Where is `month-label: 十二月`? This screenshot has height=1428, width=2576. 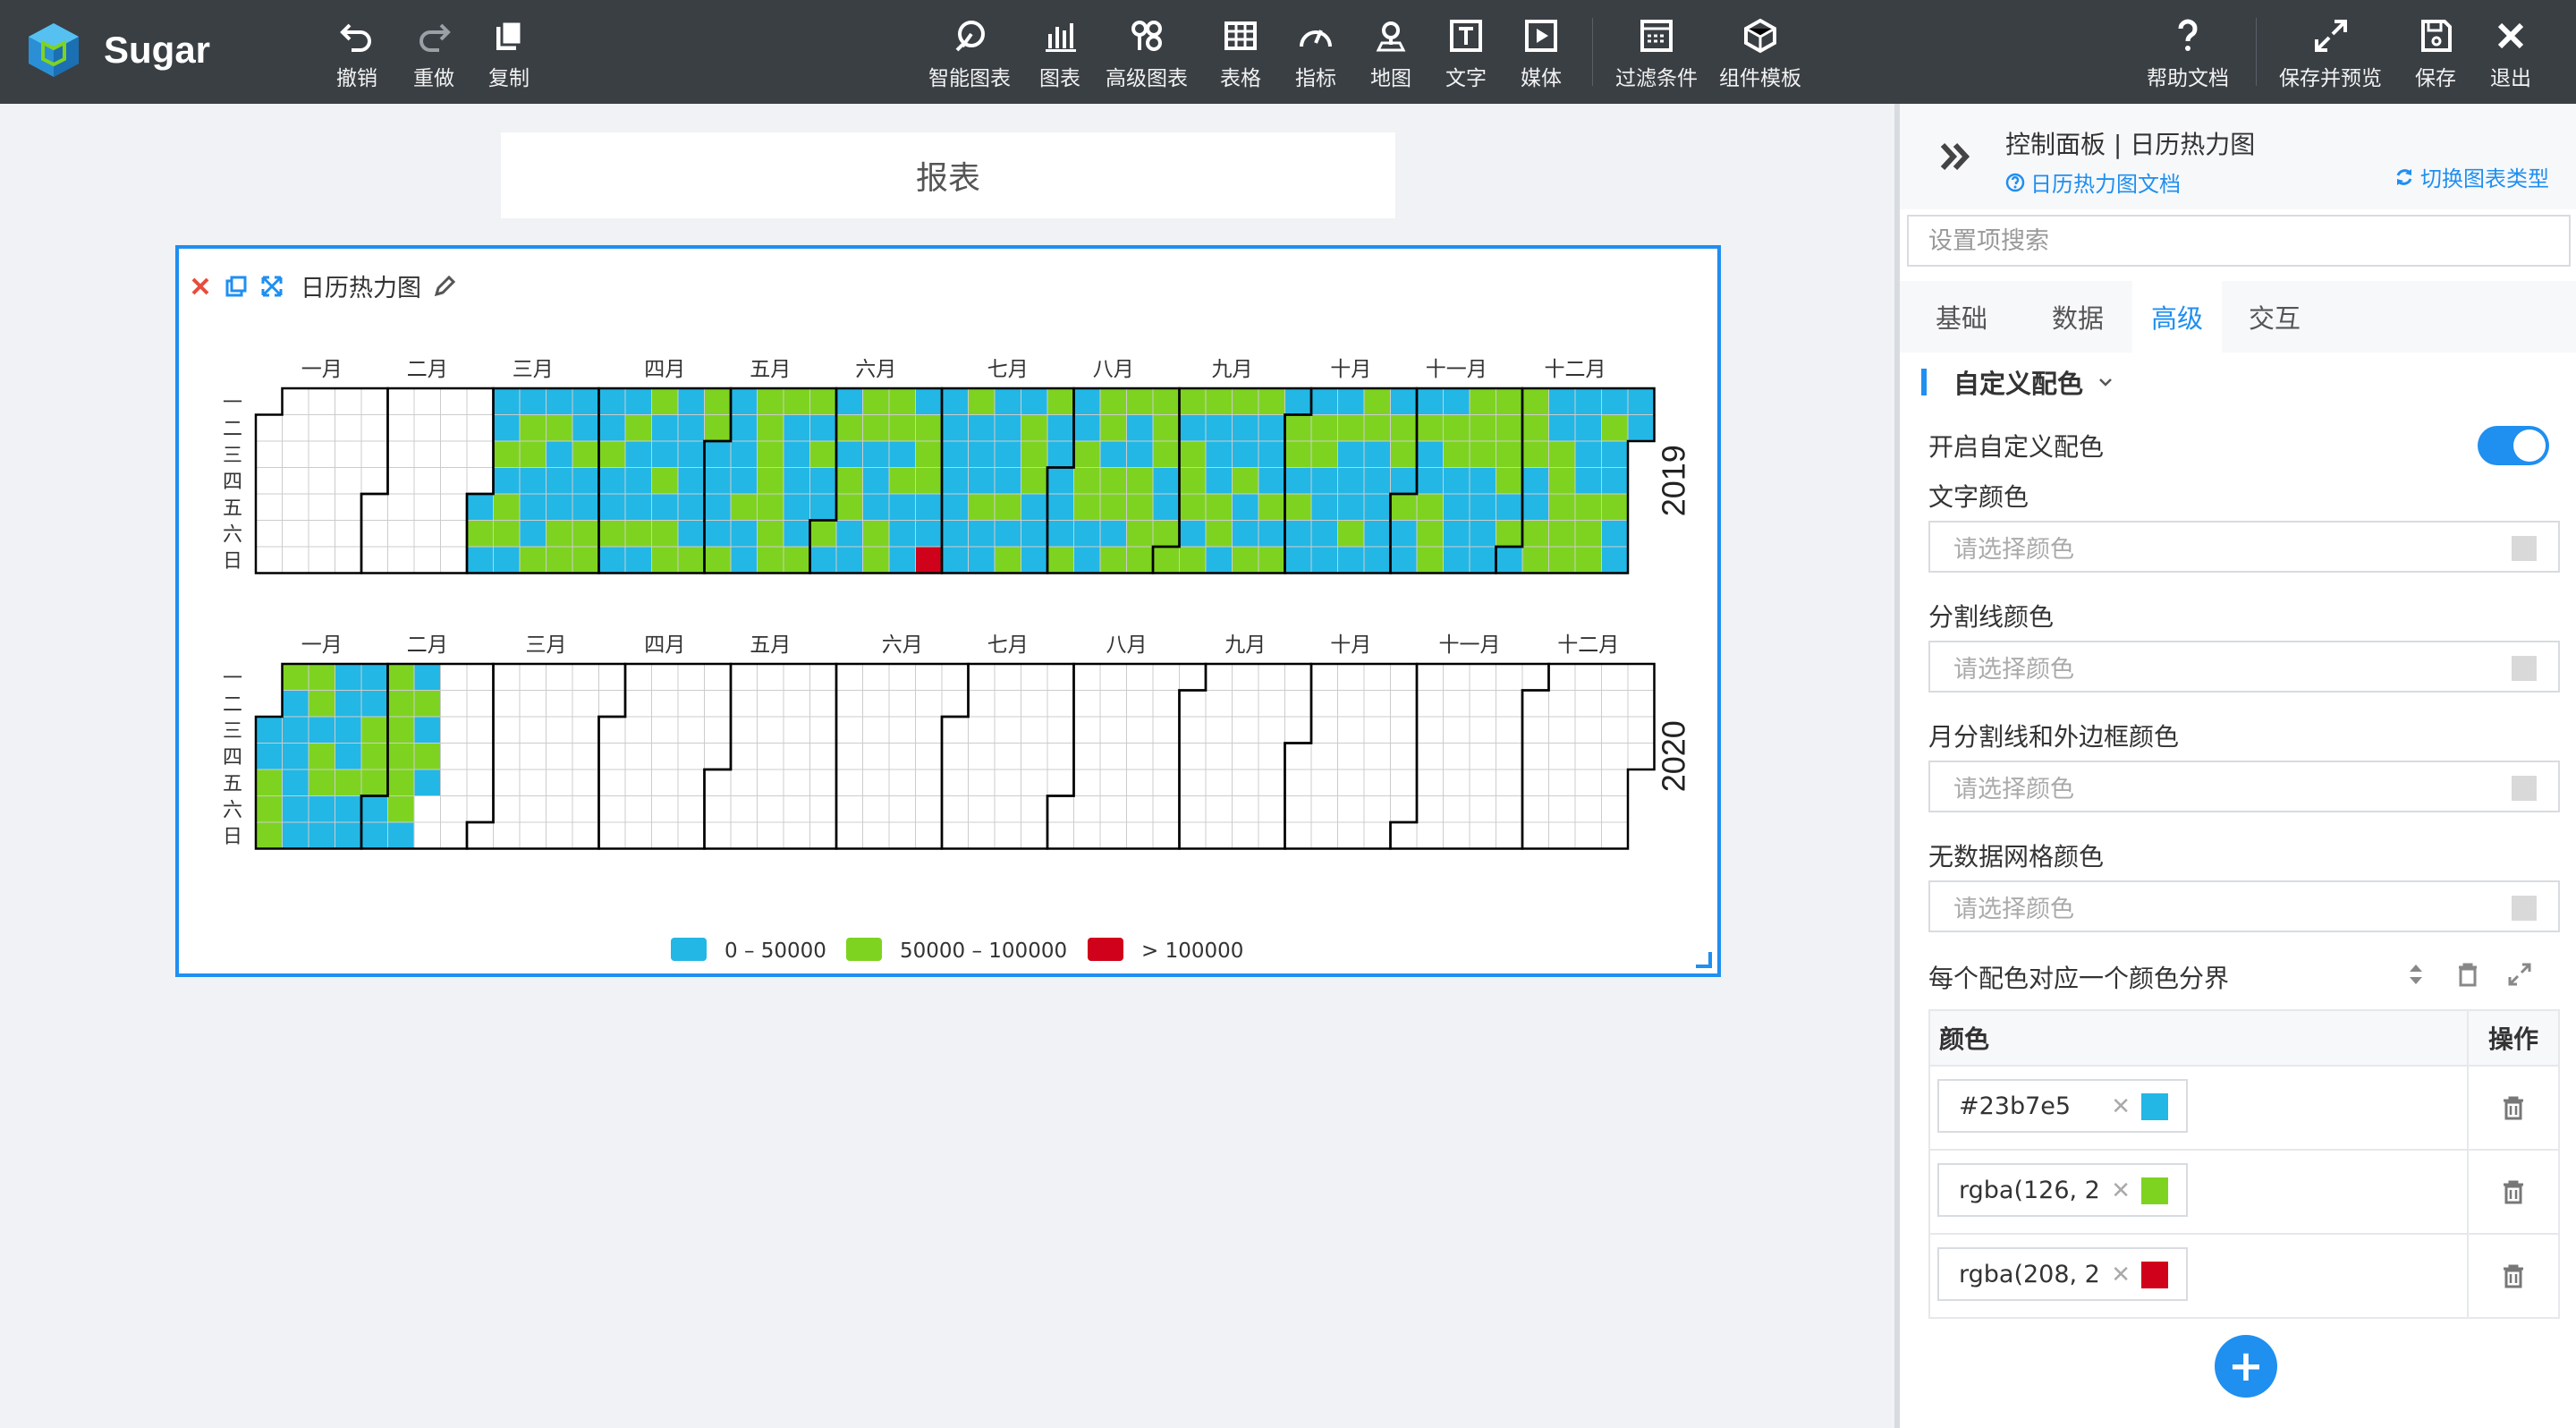 month-label: 十二月 is located at coordinates (1575, 369).